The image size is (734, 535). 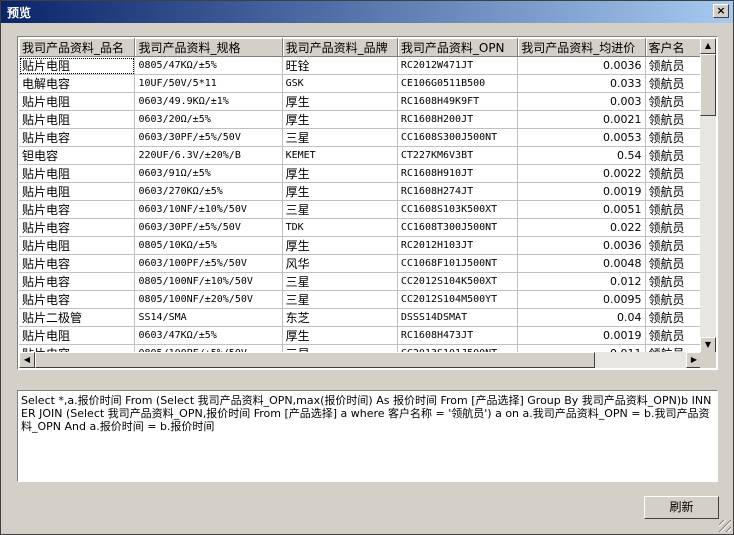 What do you see at coordinates (360, 119) in the screenshot?
I see `table-row: 贴片电阻 0603/20Ω/±5% 厚生 RC1608H200JT 0.0021 领航员` at bounding box center [360, 119].